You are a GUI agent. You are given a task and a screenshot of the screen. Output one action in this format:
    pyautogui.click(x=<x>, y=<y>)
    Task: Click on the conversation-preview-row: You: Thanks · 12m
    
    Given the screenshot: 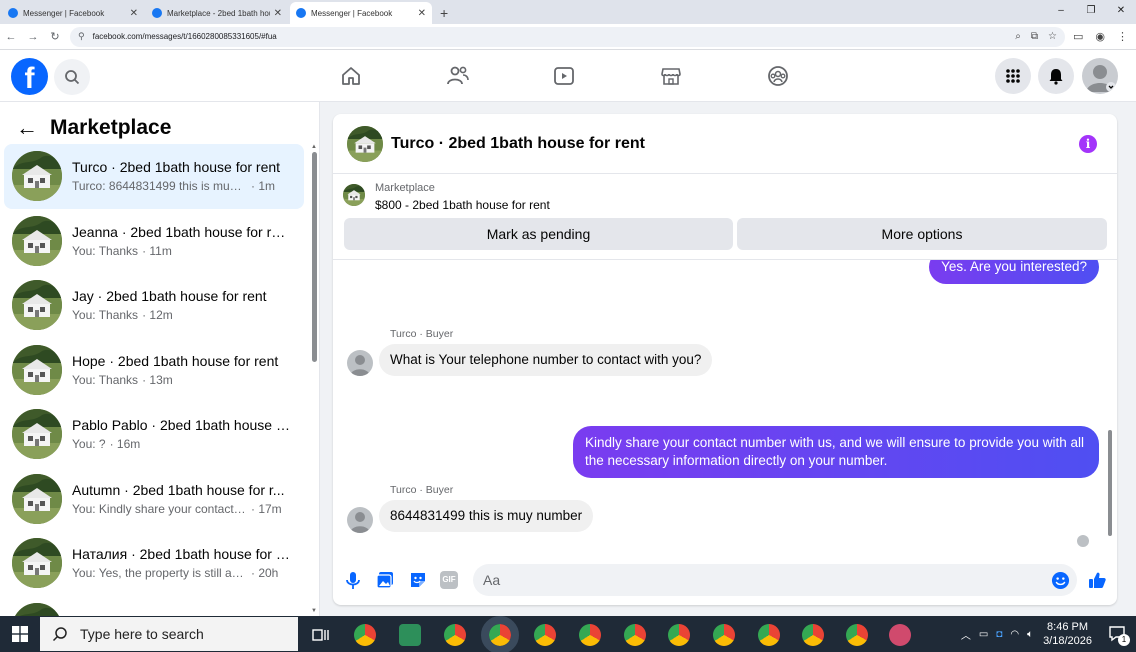 What is the action you would take?
    pyautogui.click(x=181, y=315)
    